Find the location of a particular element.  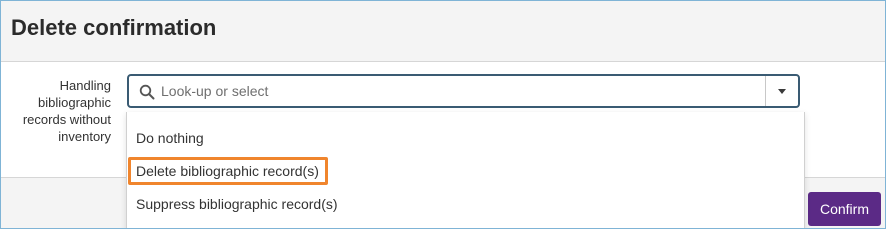

handling-select is located at coordinates (463, 91).